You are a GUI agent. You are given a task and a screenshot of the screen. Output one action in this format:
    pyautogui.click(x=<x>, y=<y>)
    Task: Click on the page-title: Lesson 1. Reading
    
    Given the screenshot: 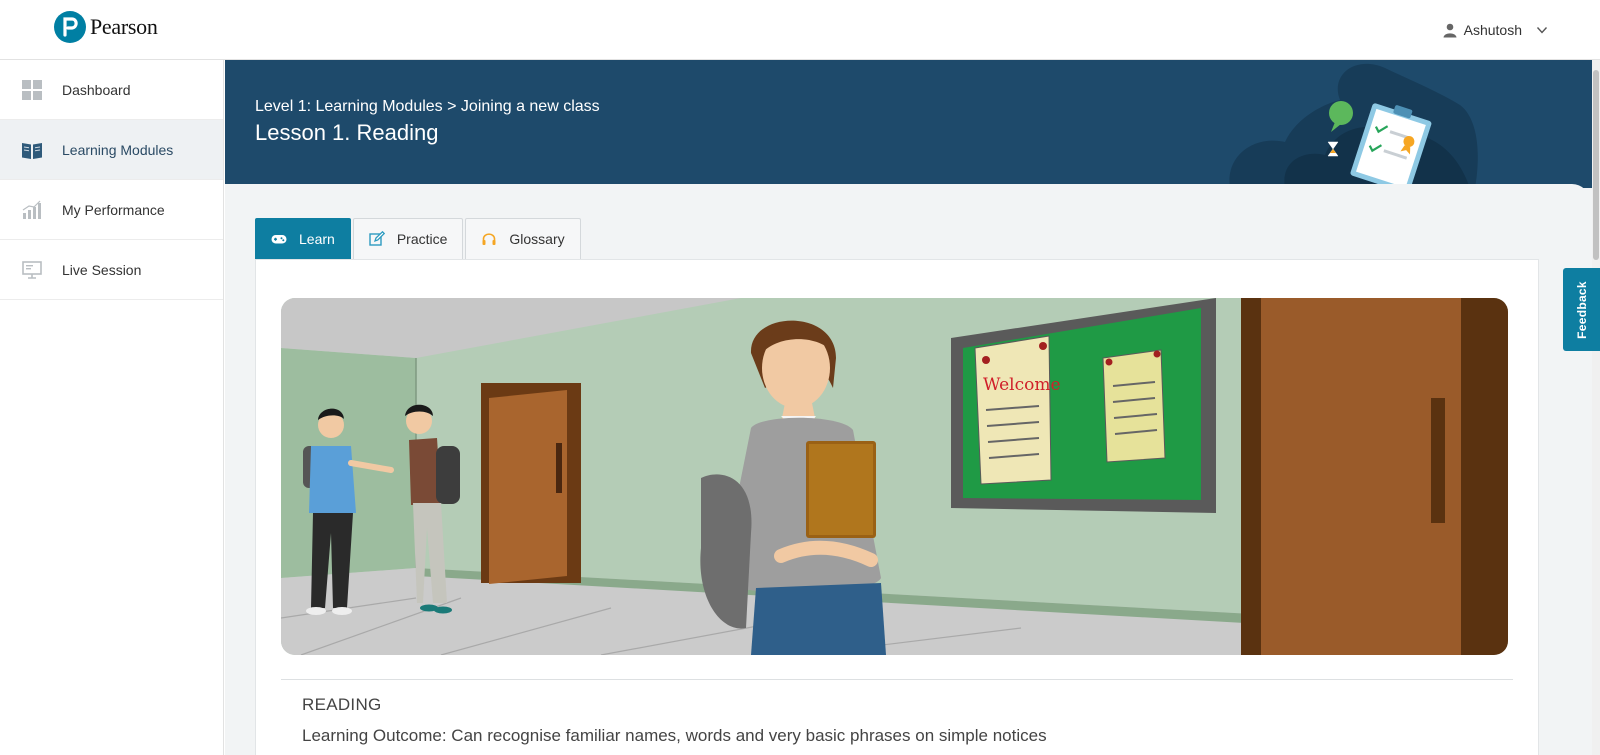 What is the action you would take?
    pyautogui.click(x=347, y=132)
    